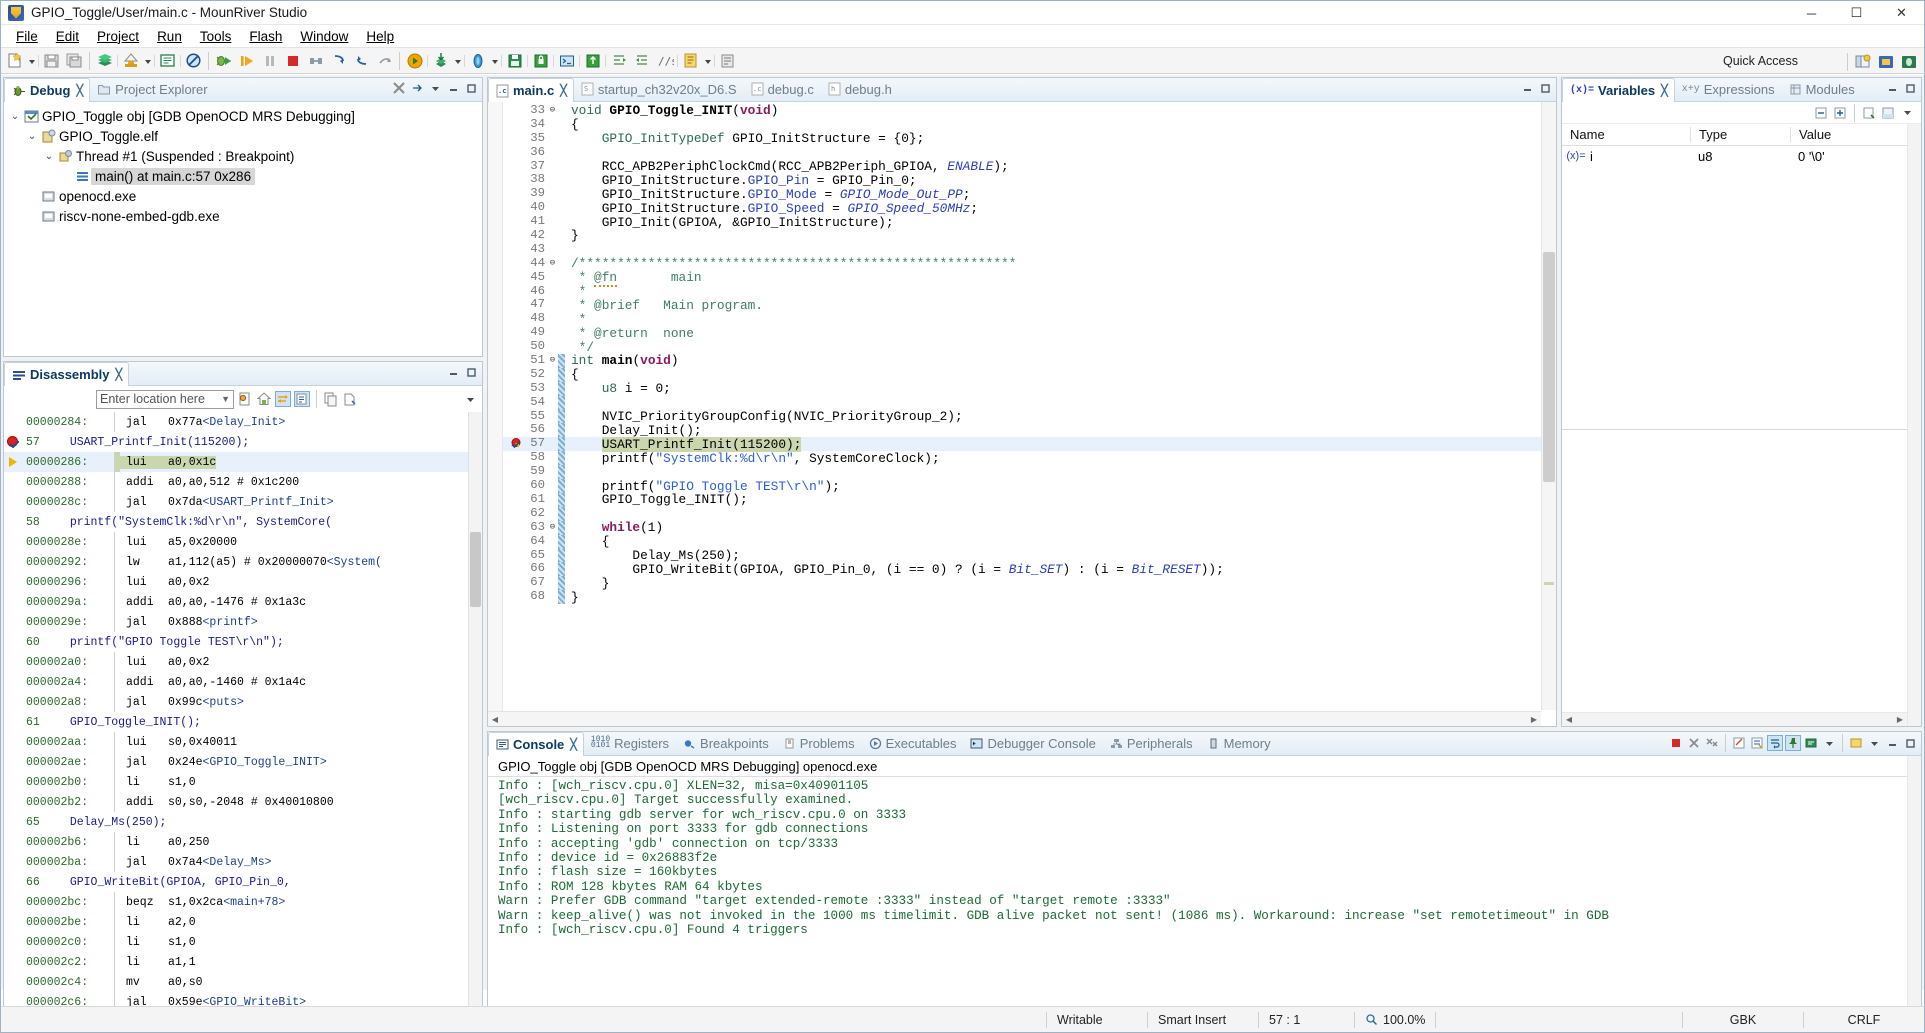 The height and width of the screenshot is (1033, 1925). Describe the element at coordinates (1712, 743) in the screenshot. I see `remove-all-terminated-icon` at that location.